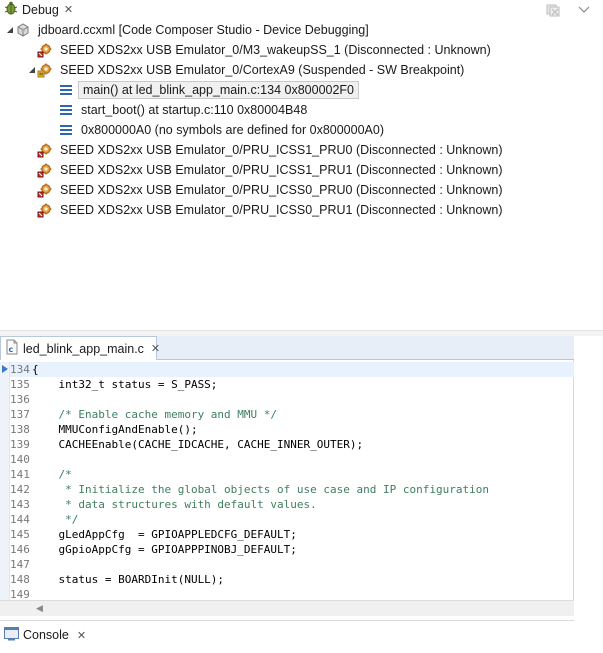 The image size is (603, 653). Describe the element at coordinates (164, 549) in the screenshot. I see `code-text: gGpioAppCfg = GPIOAPPPINOBJ_DEFAULT;` at that location.